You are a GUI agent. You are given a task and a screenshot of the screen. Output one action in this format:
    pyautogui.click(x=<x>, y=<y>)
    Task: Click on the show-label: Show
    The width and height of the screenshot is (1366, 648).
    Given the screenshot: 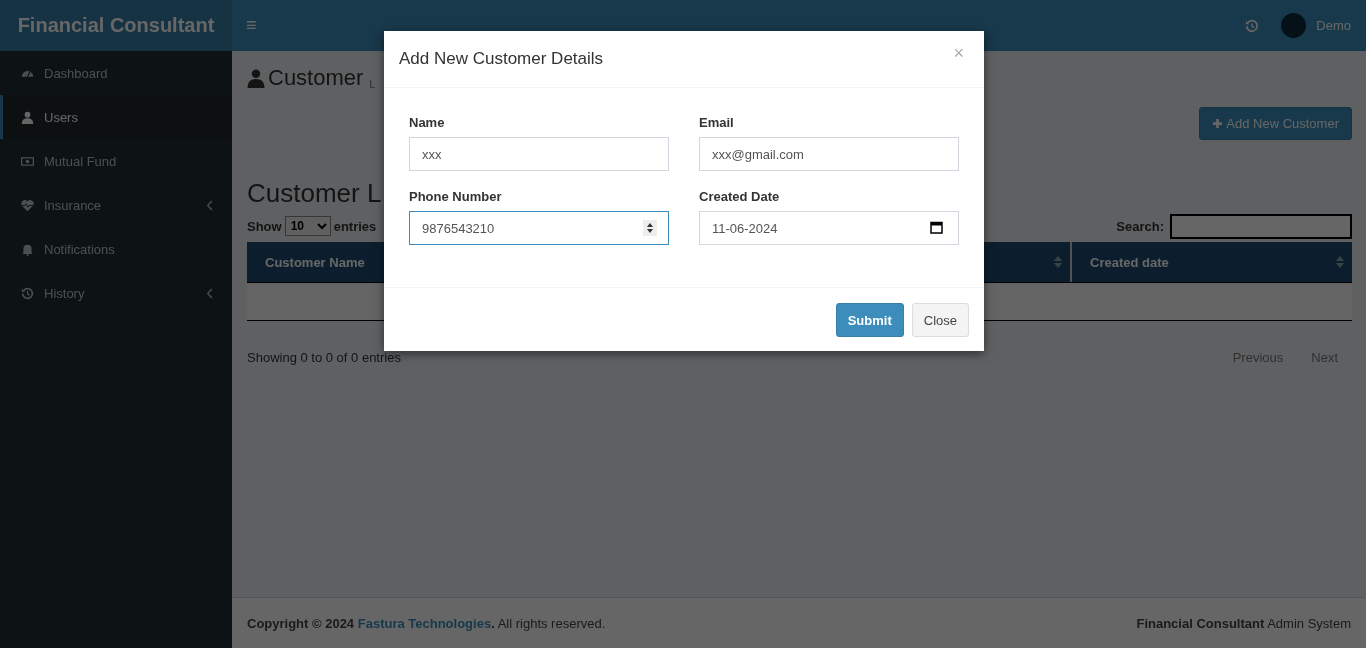 What is the action you would take?
    pyautogui.click(x=264, y=226)
    